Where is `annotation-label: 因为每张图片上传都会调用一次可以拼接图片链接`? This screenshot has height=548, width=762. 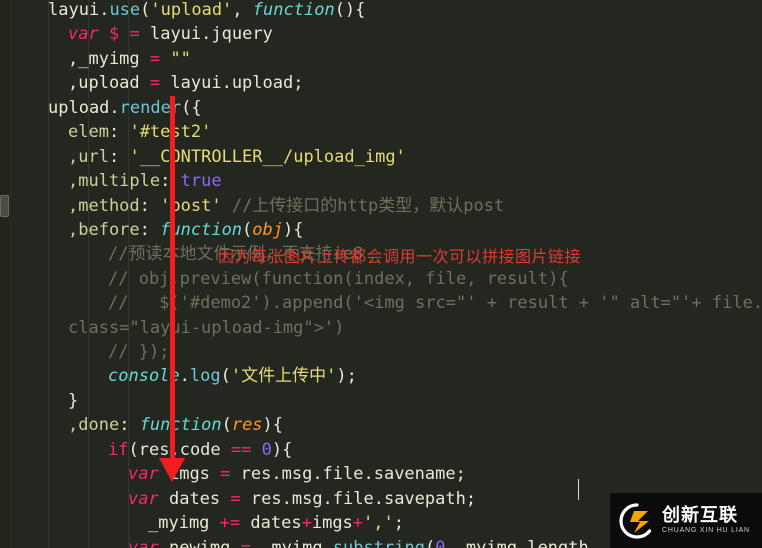
annotation-label: 因为每张图片上传都会调用一次可以拼接图片链接 is located at coordinates (400, 256).